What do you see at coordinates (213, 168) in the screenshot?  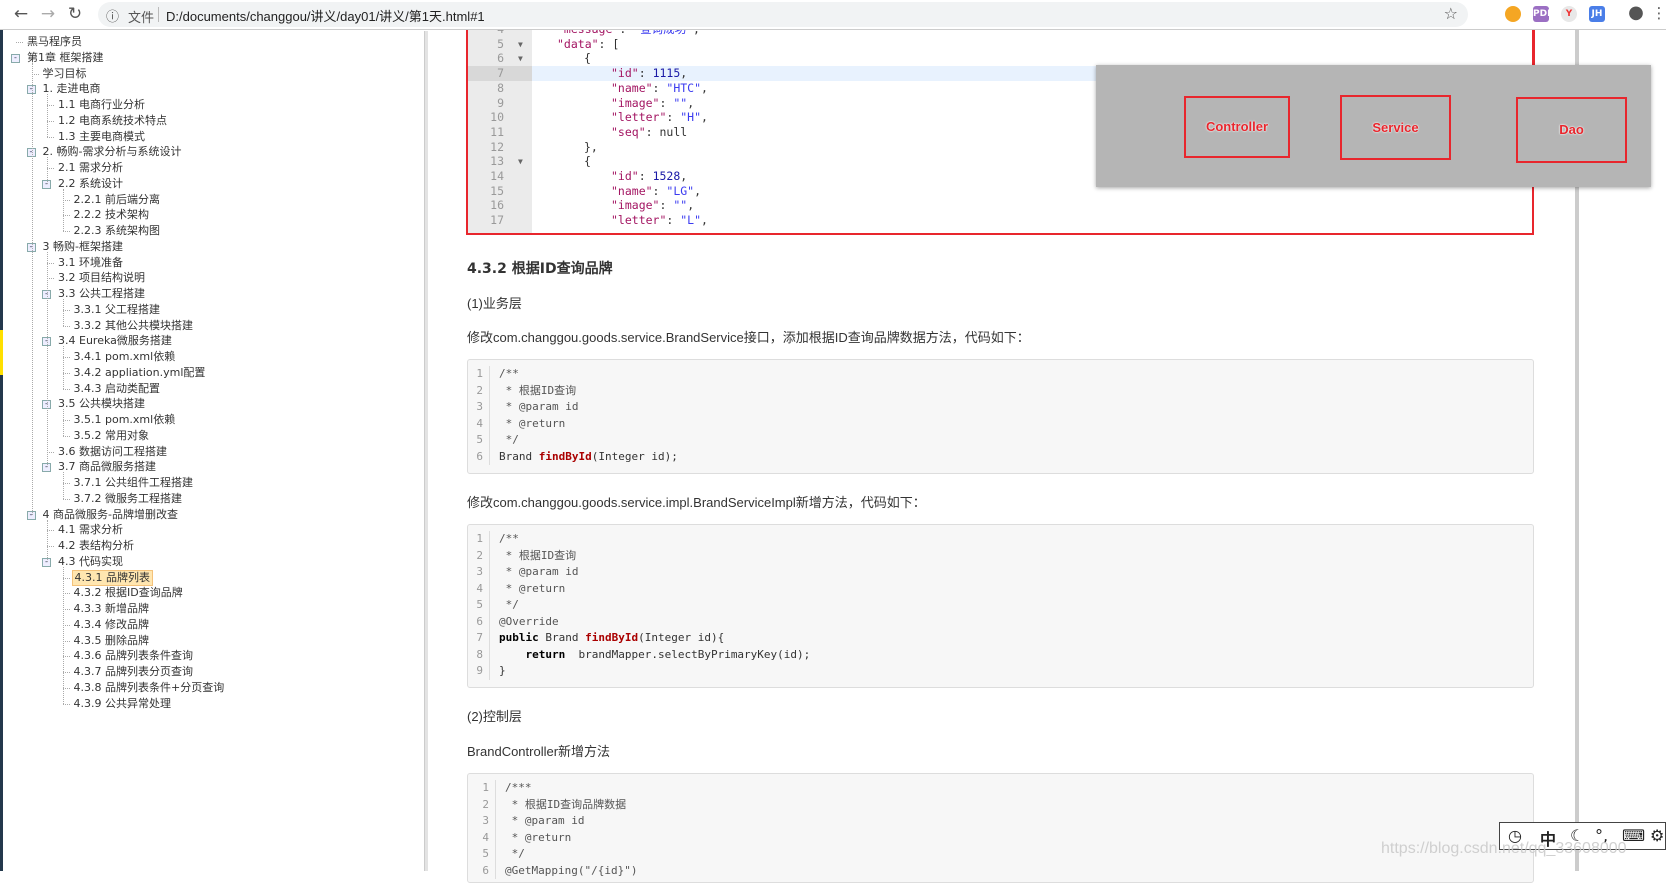 I see `toc-item: 2.1 需求分析` at bounding box center [213, 168].